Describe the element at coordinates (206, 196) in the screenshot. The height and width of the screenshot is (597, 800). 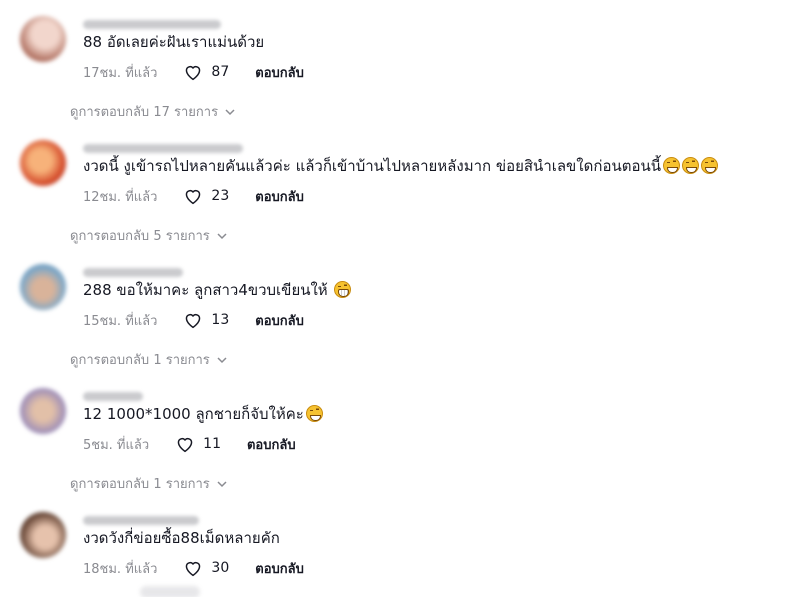
I see `like-button: 23` at that location.